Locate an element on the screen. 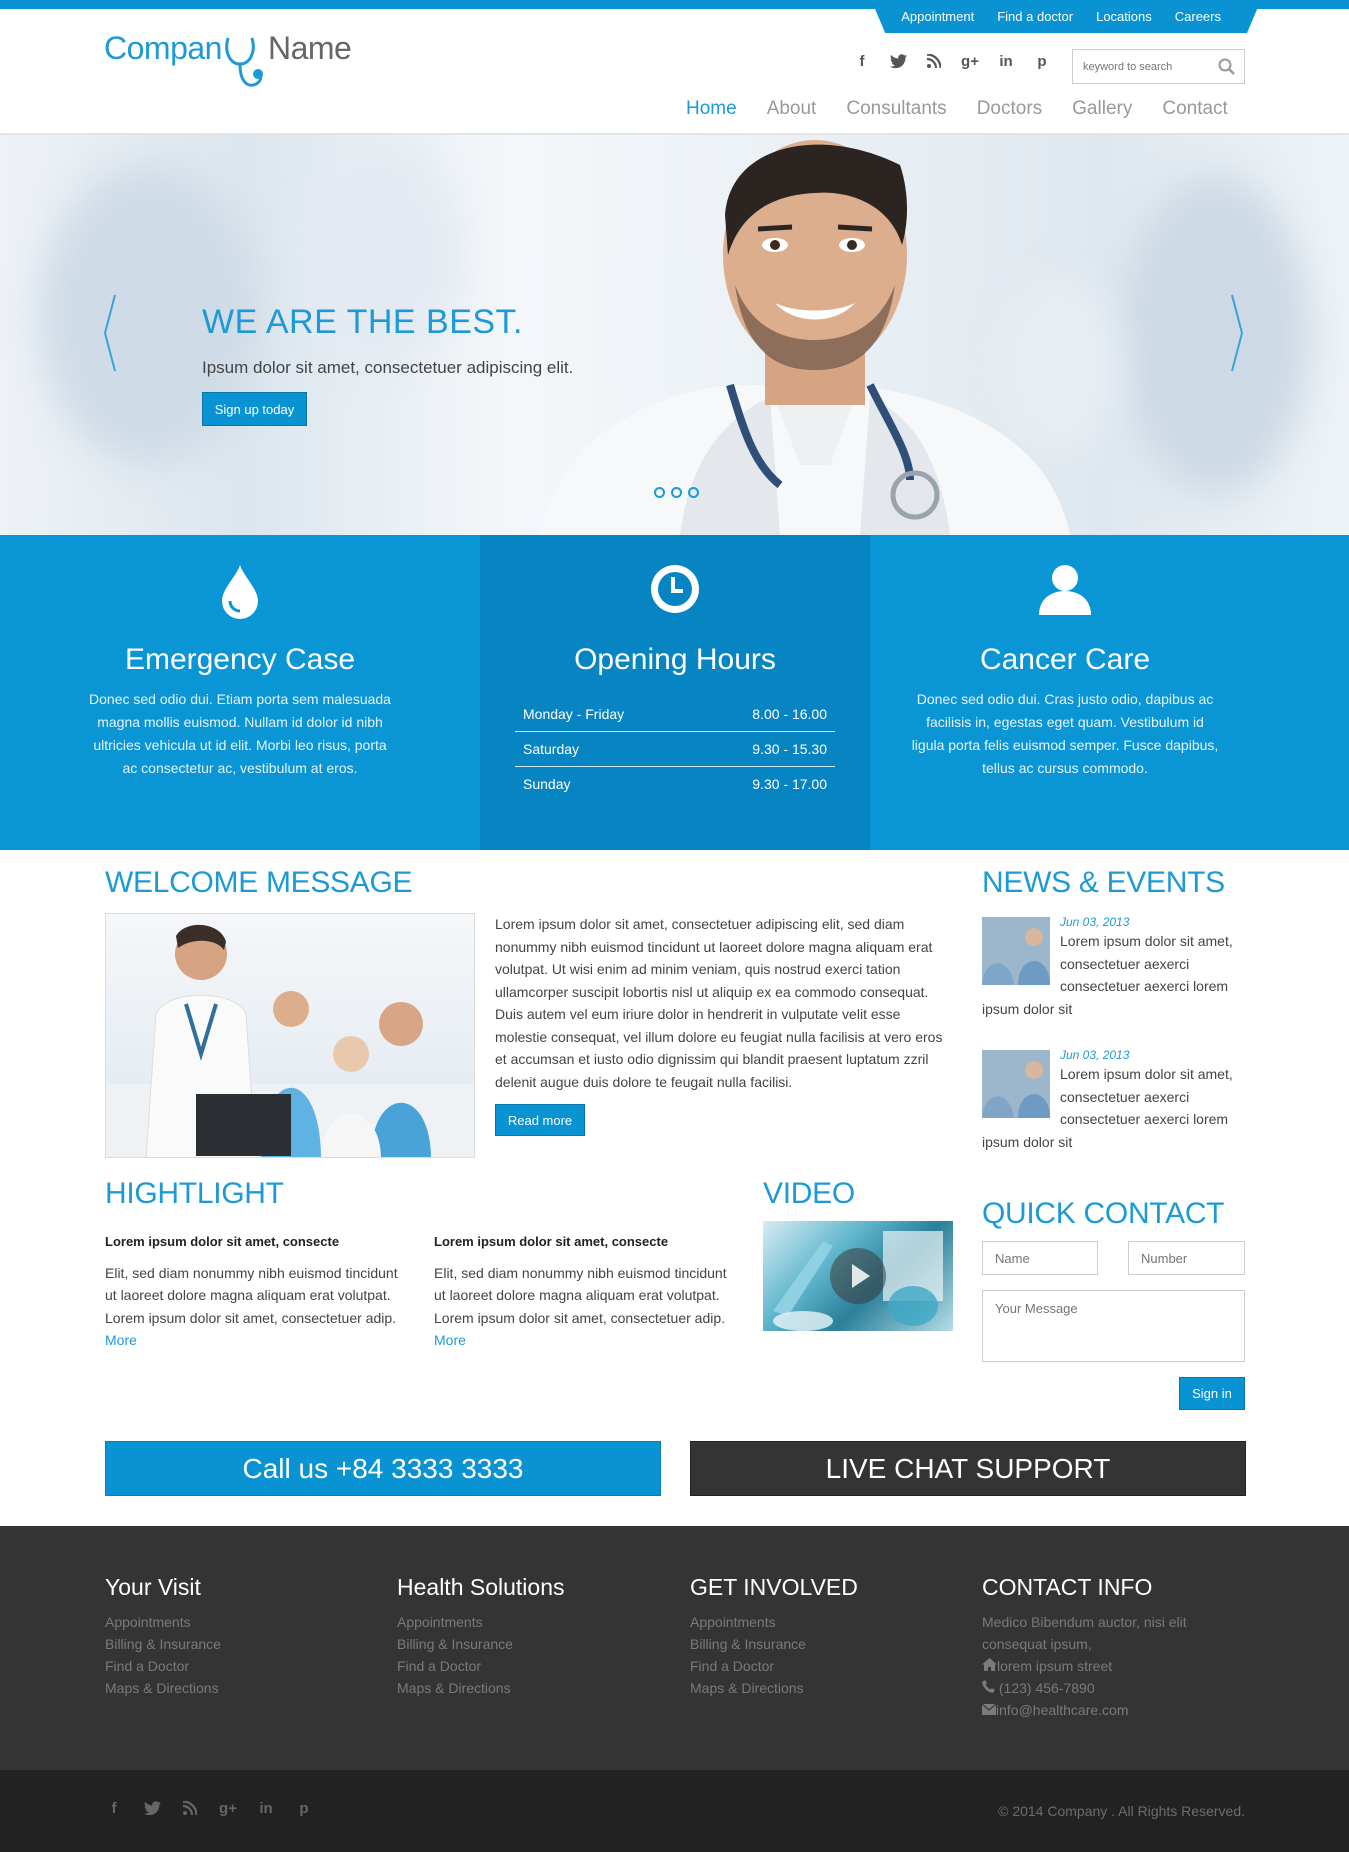 Image resolution: width=1349 pixels, height=1852 pixels. toplink-find-doctor: Find a doctor is located at coordinates (1035, 16).